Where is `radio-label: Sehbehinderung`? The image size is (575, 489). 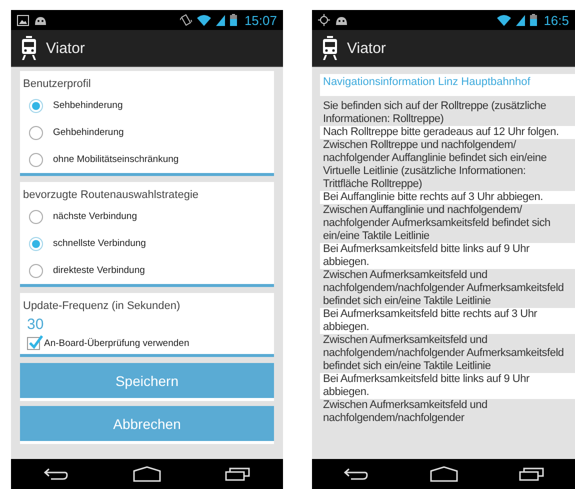 radio-label: Sehbehinderung is located at coordinates (88, 105).